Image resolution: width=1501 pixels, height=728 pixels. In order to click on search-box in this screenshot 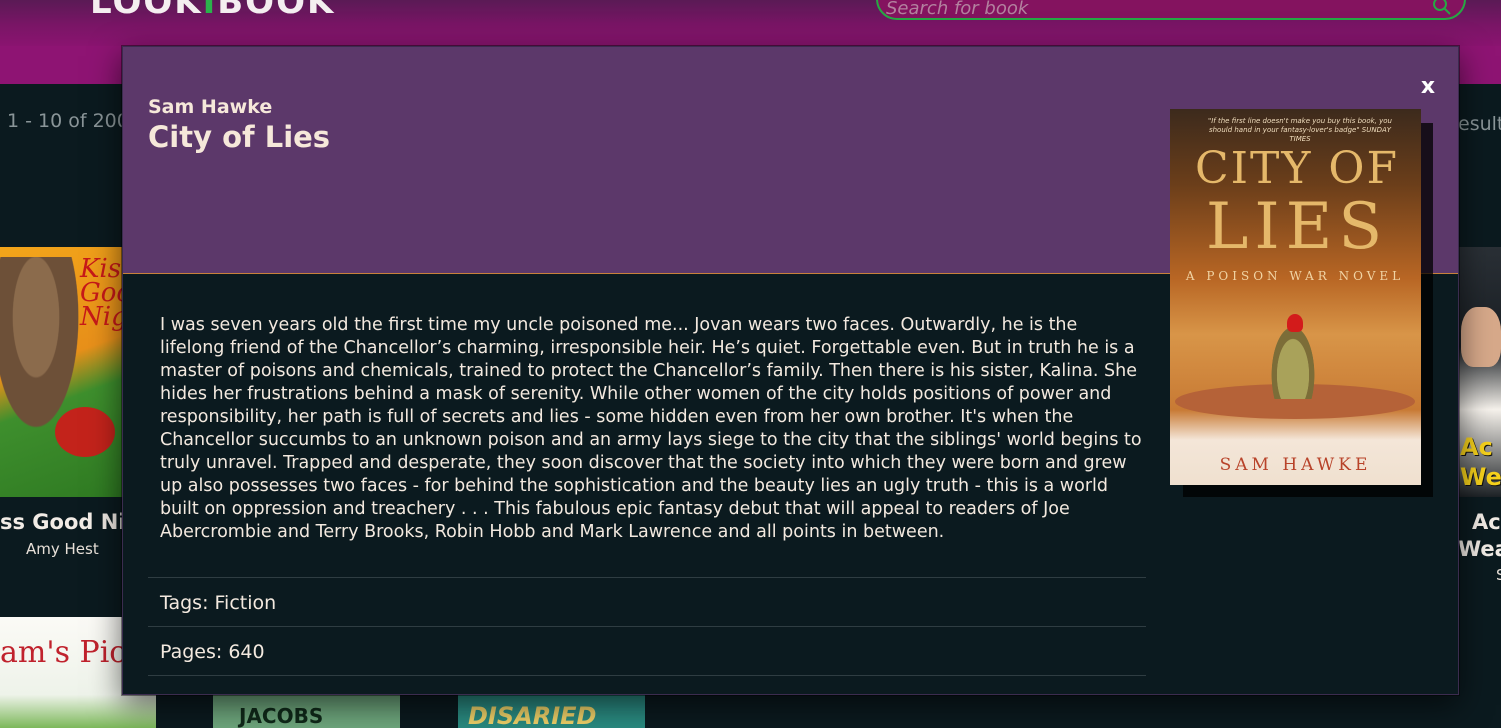, I will do `click(1171, 10)`.